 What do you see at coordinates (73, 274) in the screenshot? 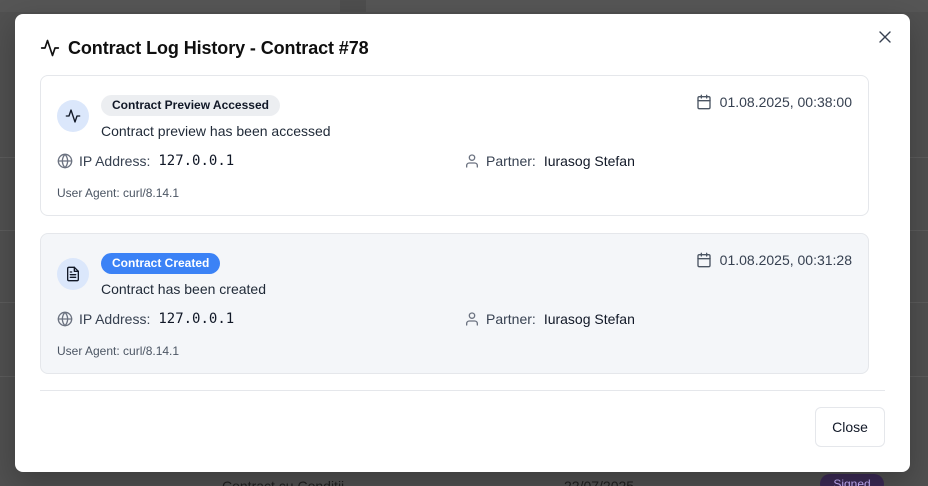
I see `file-text-icon` at bounding box center [73, 274].